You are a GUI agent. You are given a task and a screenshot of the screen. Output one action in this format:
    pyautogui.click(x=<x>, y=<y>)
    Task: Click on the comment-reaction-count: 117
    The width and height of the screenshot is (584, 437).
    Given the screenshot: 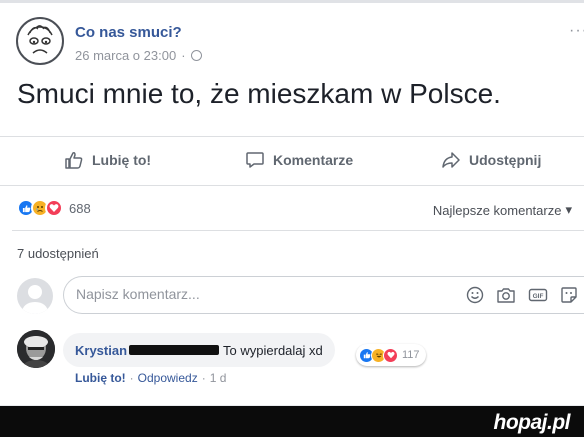 What is the action you would take?
    pyautogui.click(x=411, y=355)
    